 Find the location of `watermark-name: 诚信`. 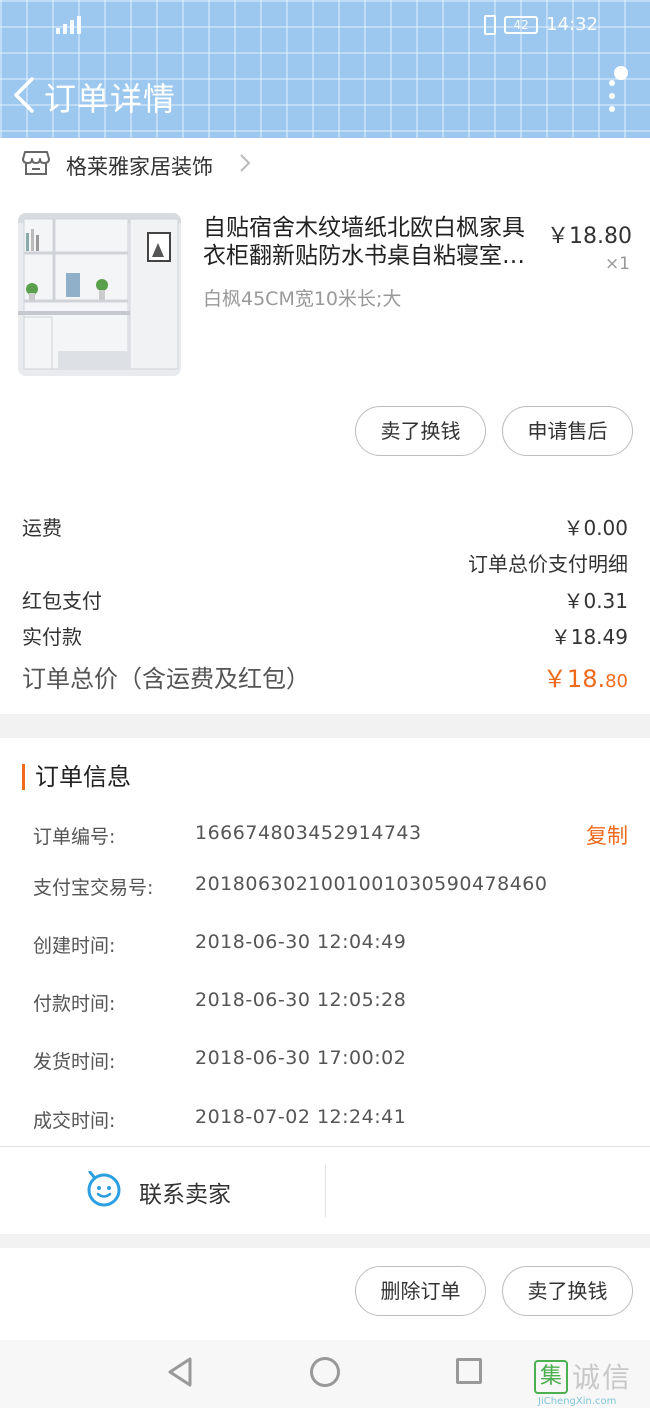

watermark-name: 诚信 is located at coordinates (602, 1377).